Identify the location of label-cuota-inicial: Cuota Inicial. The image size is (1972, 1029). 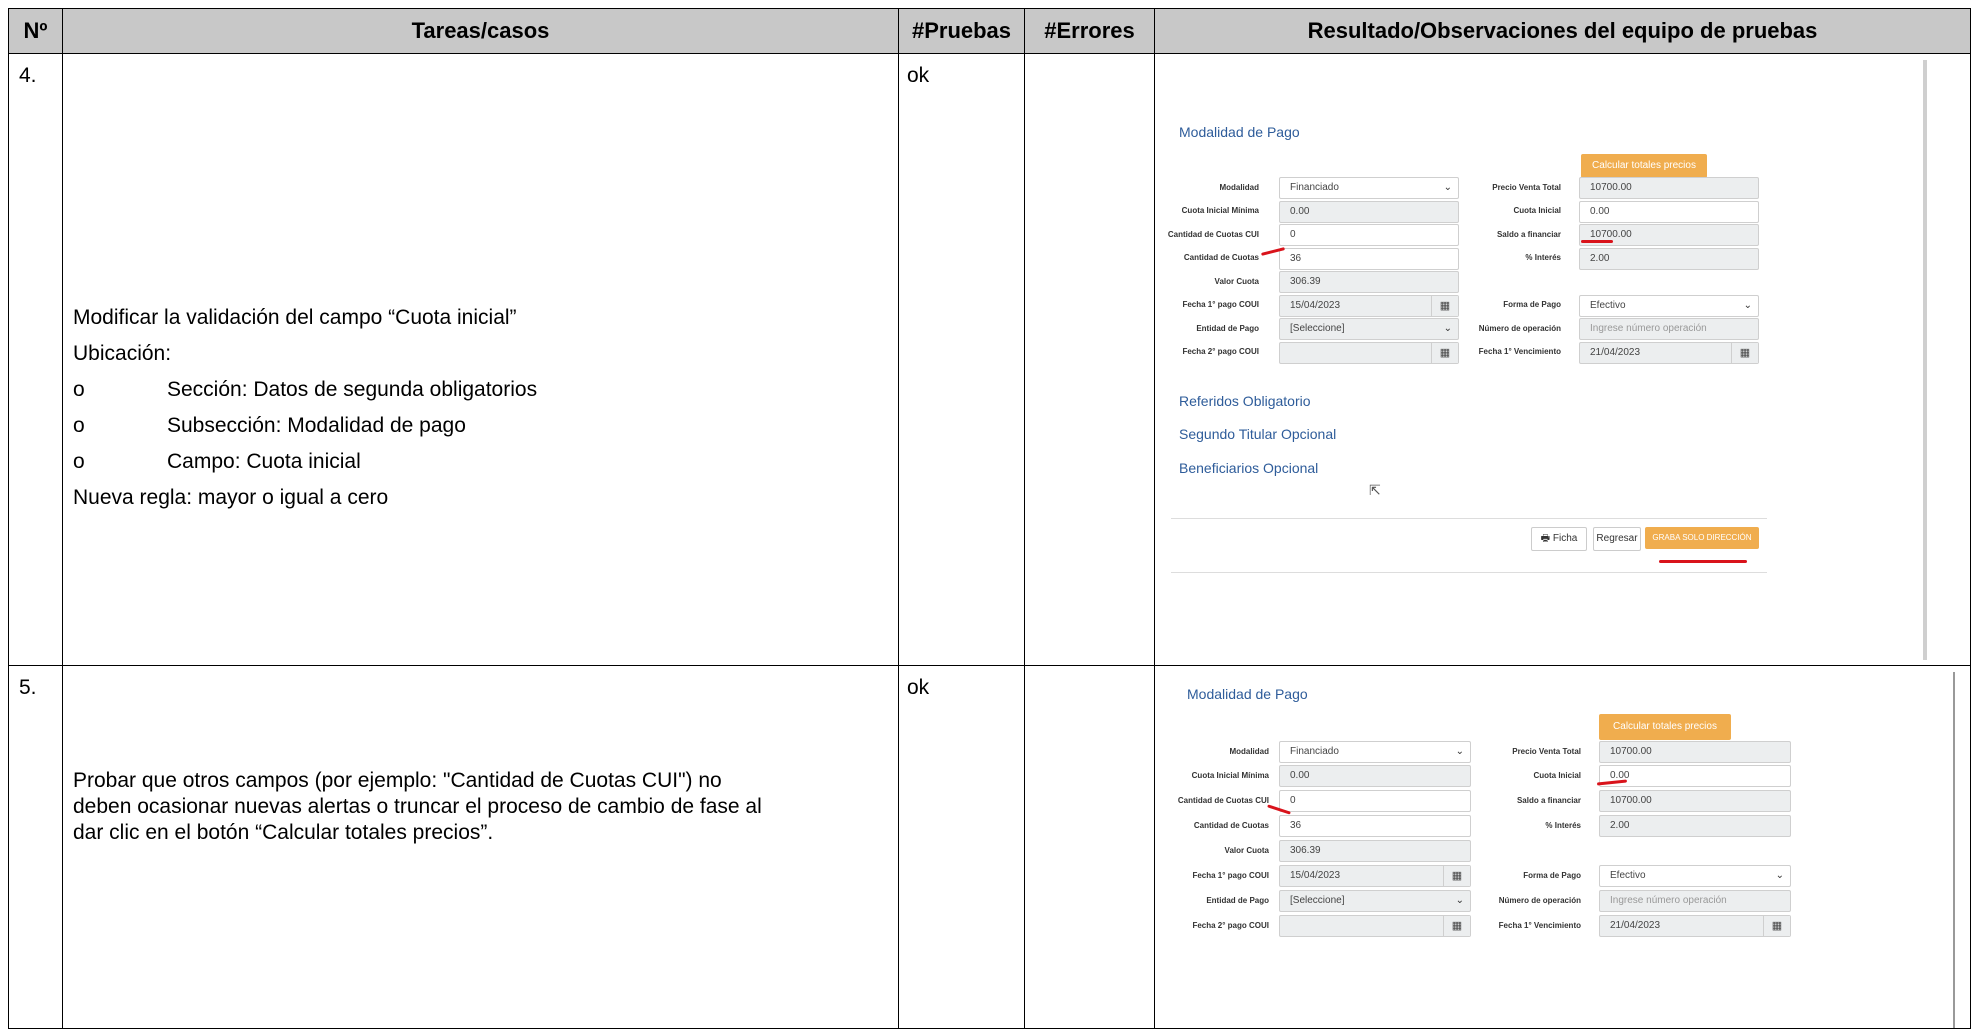
(1537, 210).